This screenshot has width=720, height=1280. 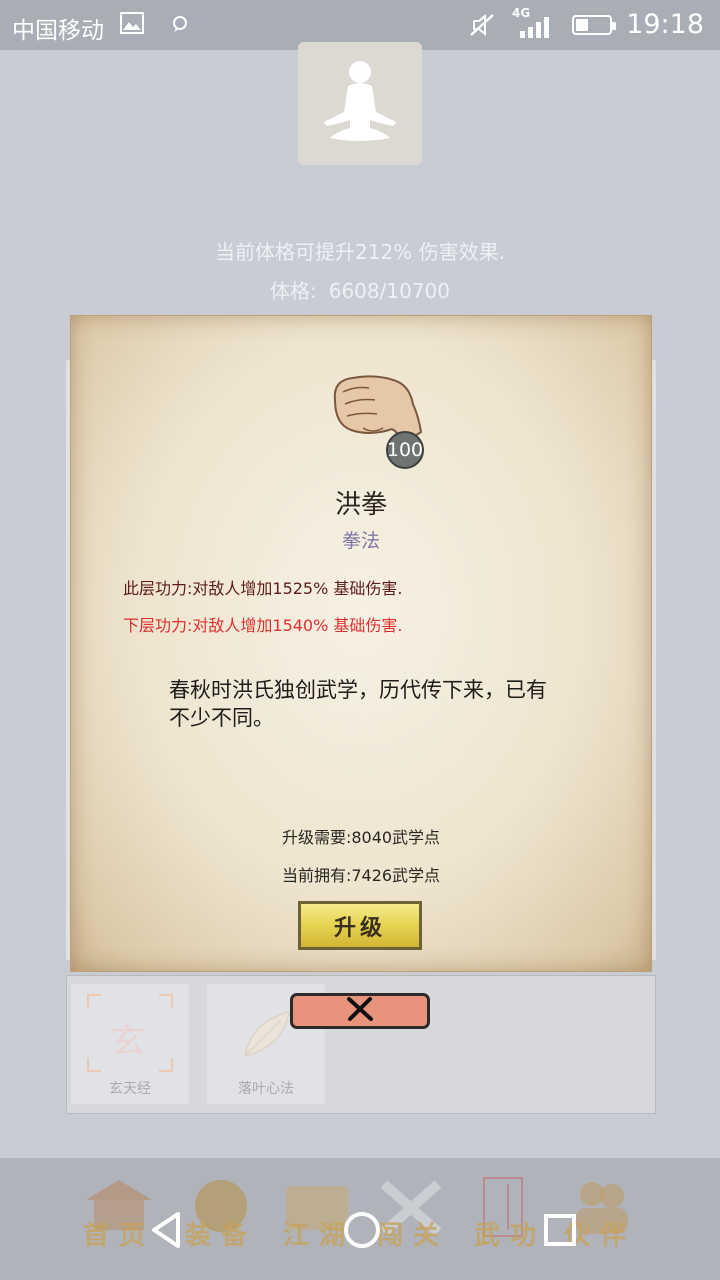 I want to click on boost-description: 当前体格可提升212% 伤害效果., so click(x=360, y=252).